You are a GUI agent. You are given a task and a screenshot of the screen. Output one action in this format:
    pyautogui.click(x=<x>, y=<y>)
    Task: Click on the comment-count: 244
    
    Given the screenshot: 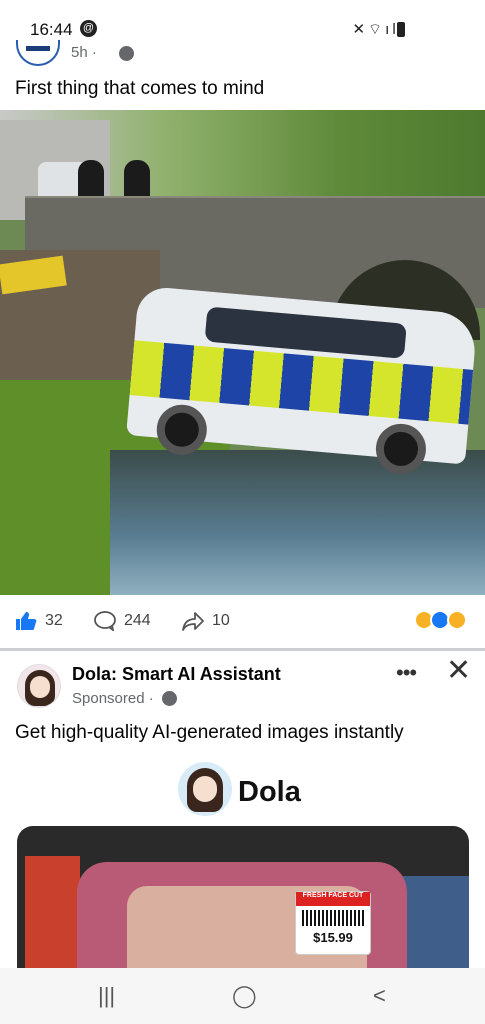 What is the action you would take?
    pyautogui.click(x=137, y=621)
    